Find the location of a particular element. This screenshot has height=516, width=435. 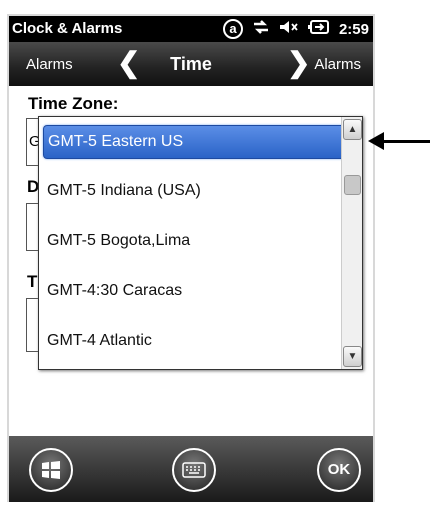

windows-icon is located at coordinates (51, 470).